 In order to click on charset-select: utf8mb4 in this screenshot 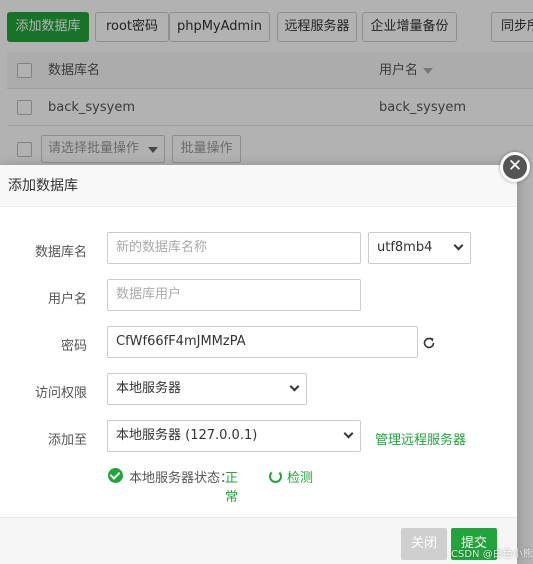, I will do `click(419, 248)`.